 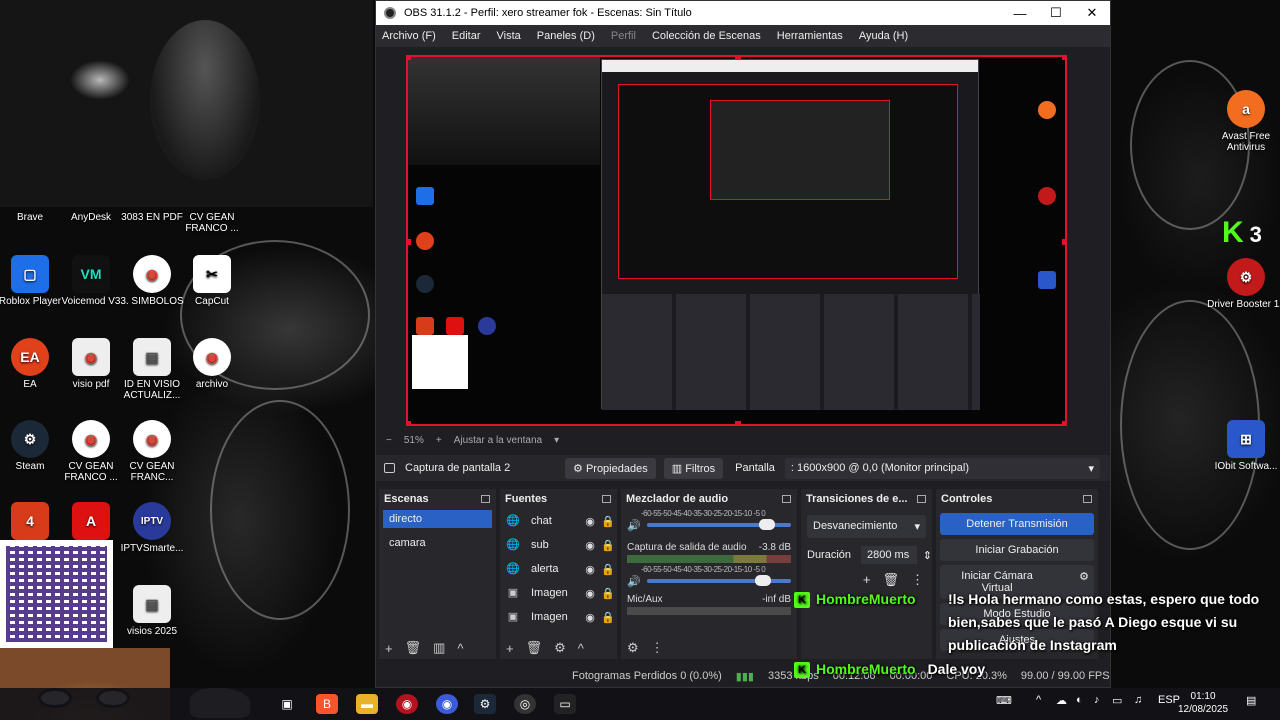 I want to click on mic-icon: ♪, so click(x=1097, y=700).